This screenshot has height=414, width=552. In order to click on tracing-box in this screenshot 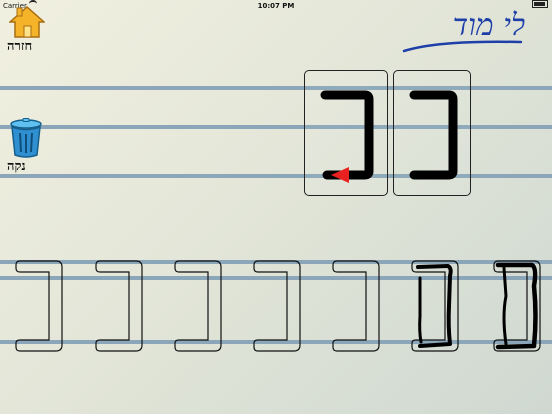, I will do `click(346, 133)`.